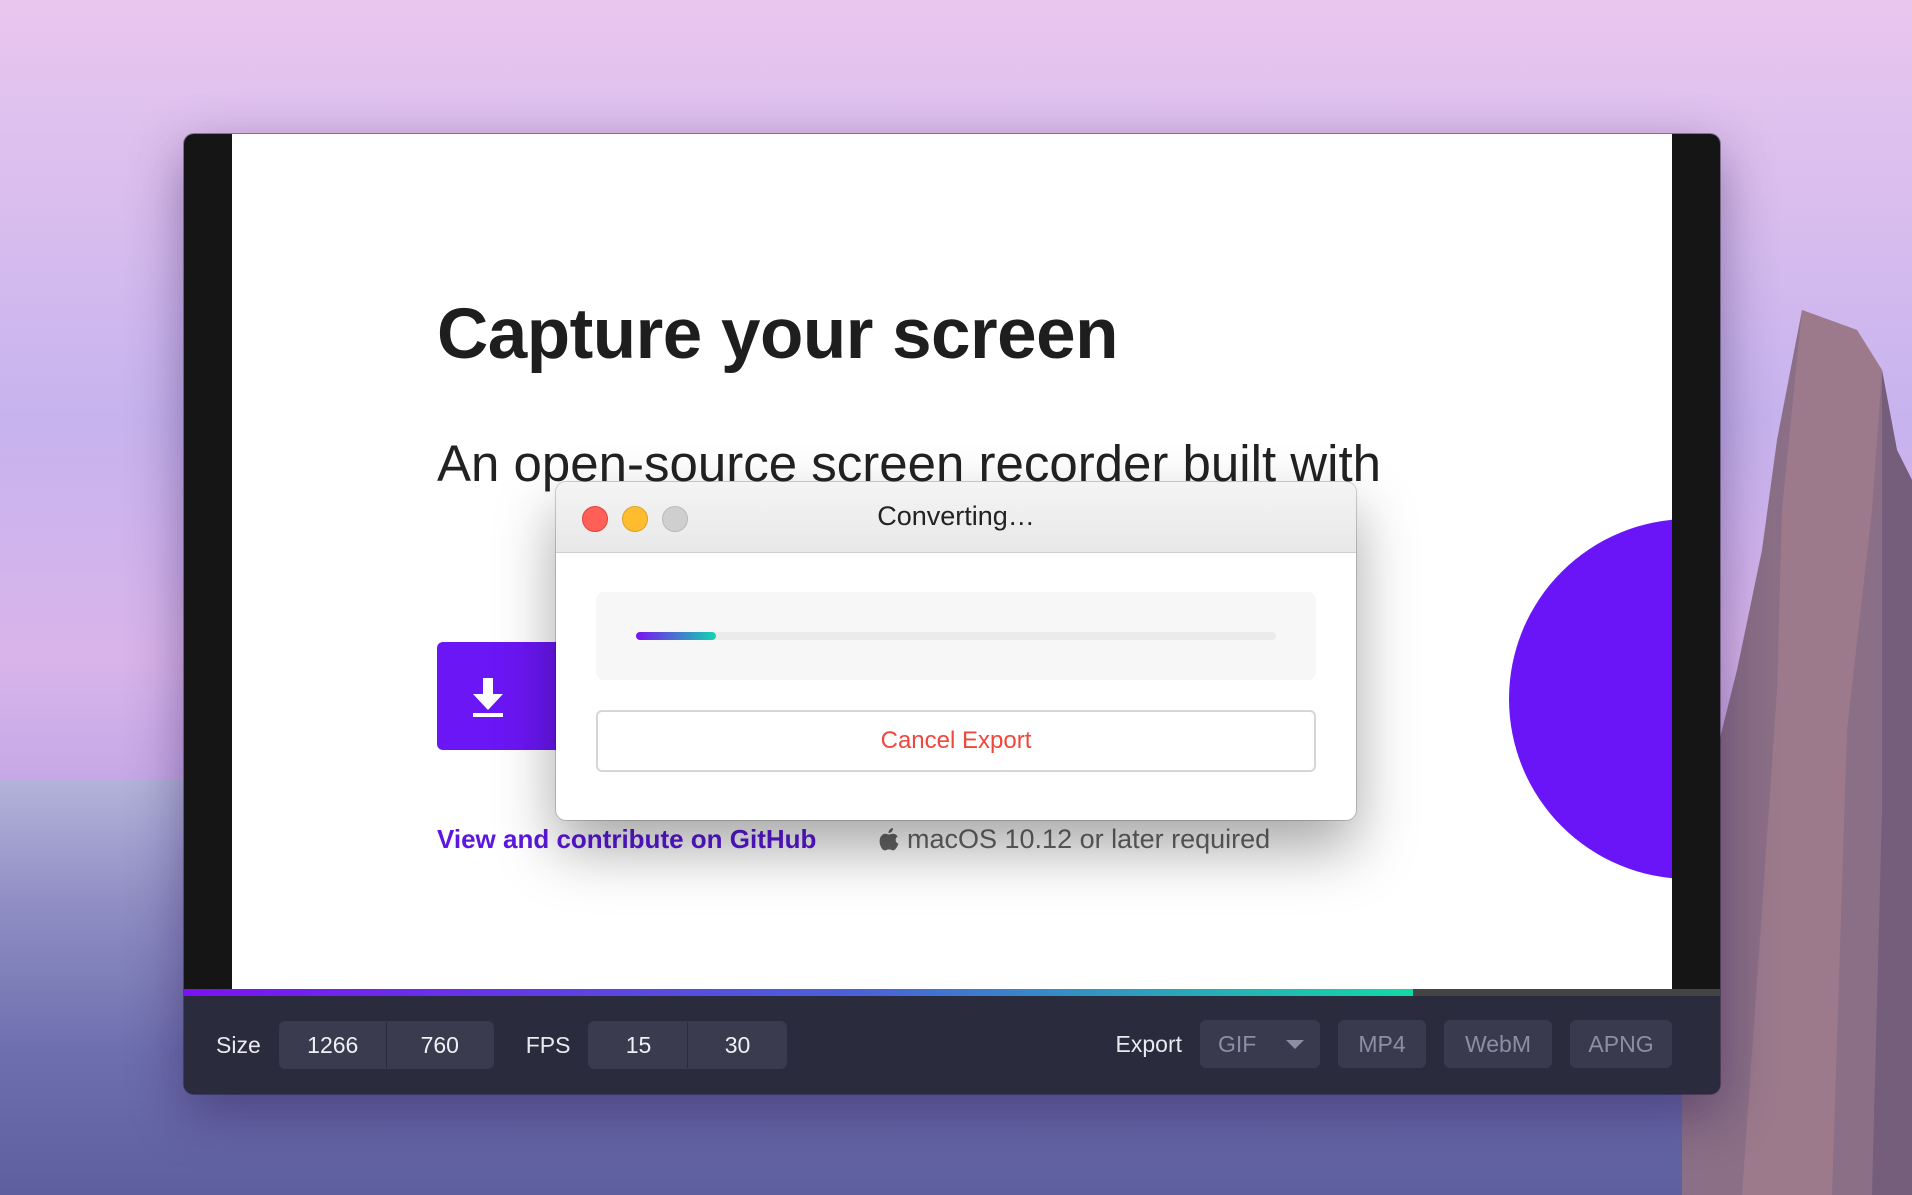  I want to click on export-label: Export, so click(1148, 1043).